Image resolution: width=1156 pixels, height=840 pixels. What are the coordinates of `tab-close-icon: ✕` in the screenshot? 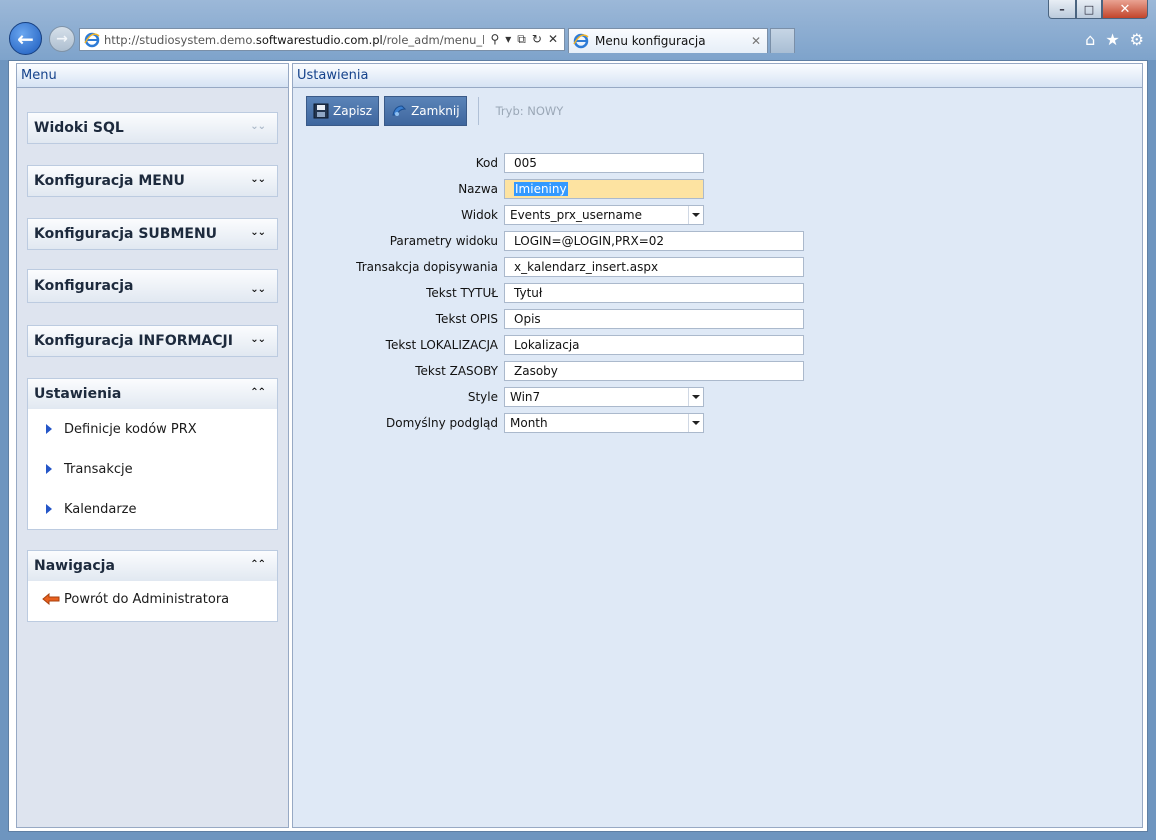 It's located at (756, 41).